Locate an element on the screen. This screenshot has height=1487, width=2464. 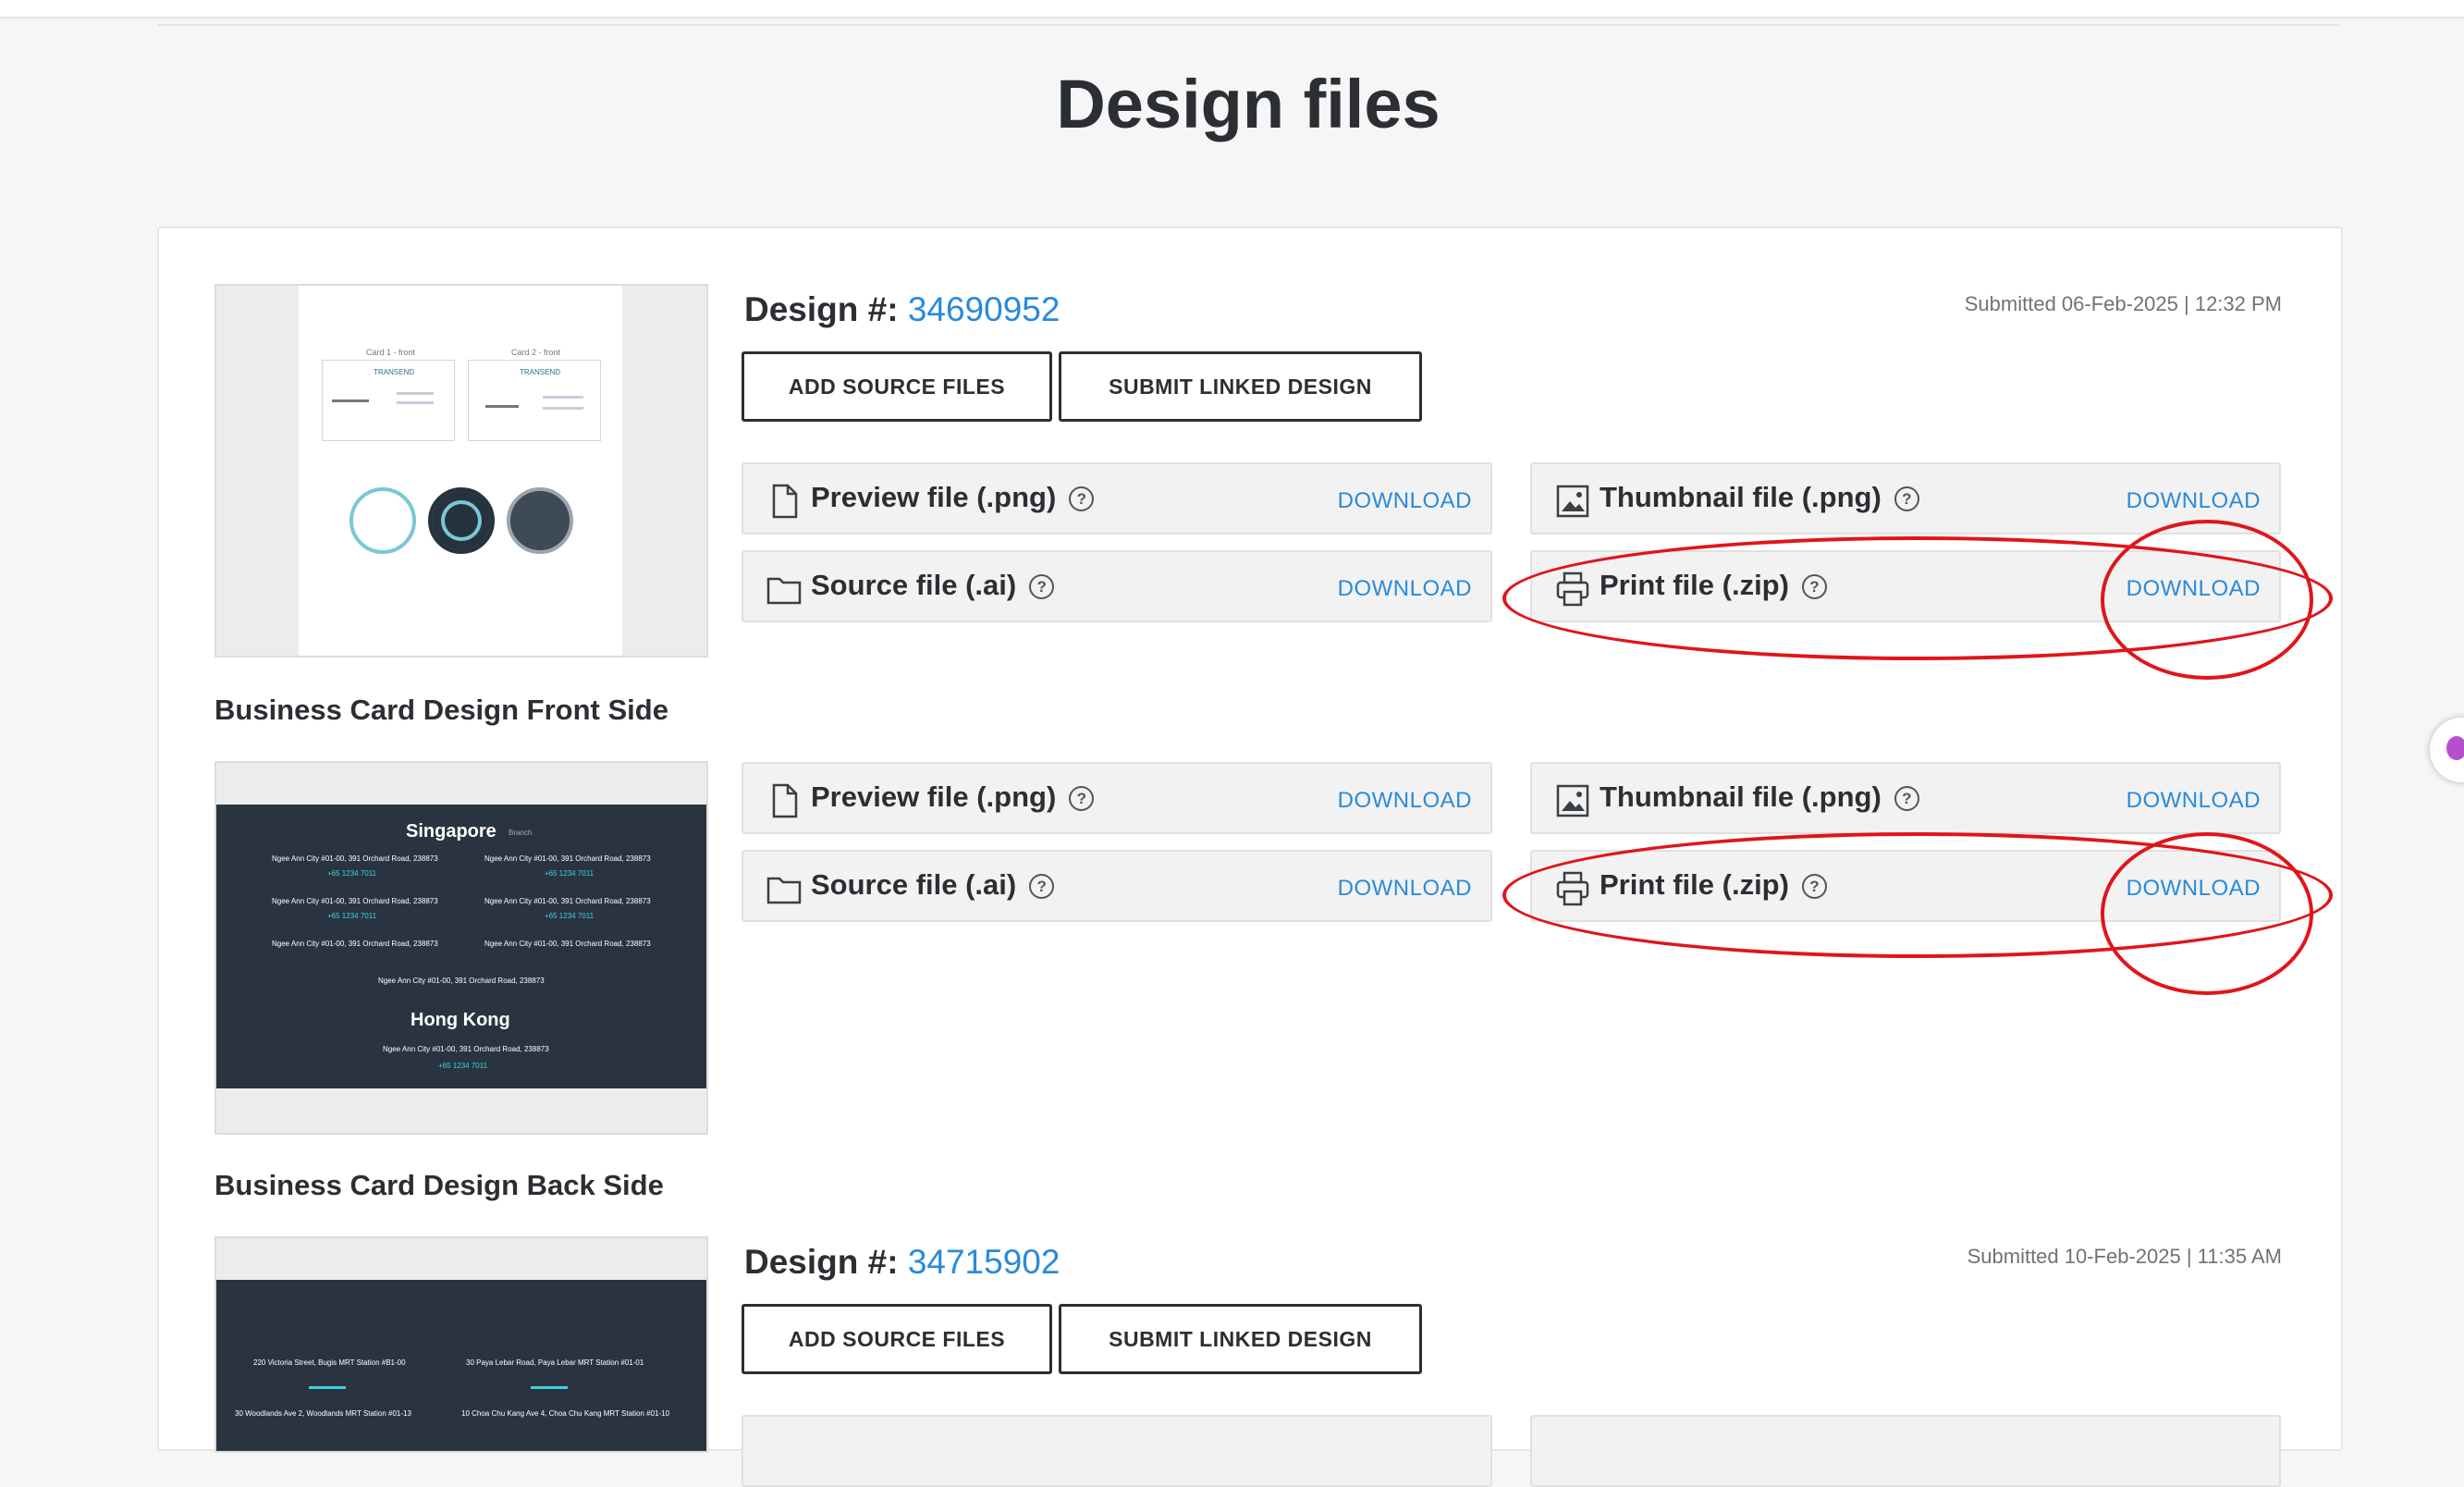
thumb-brand-1: TRANSEND is located at coordinates (394, 372).